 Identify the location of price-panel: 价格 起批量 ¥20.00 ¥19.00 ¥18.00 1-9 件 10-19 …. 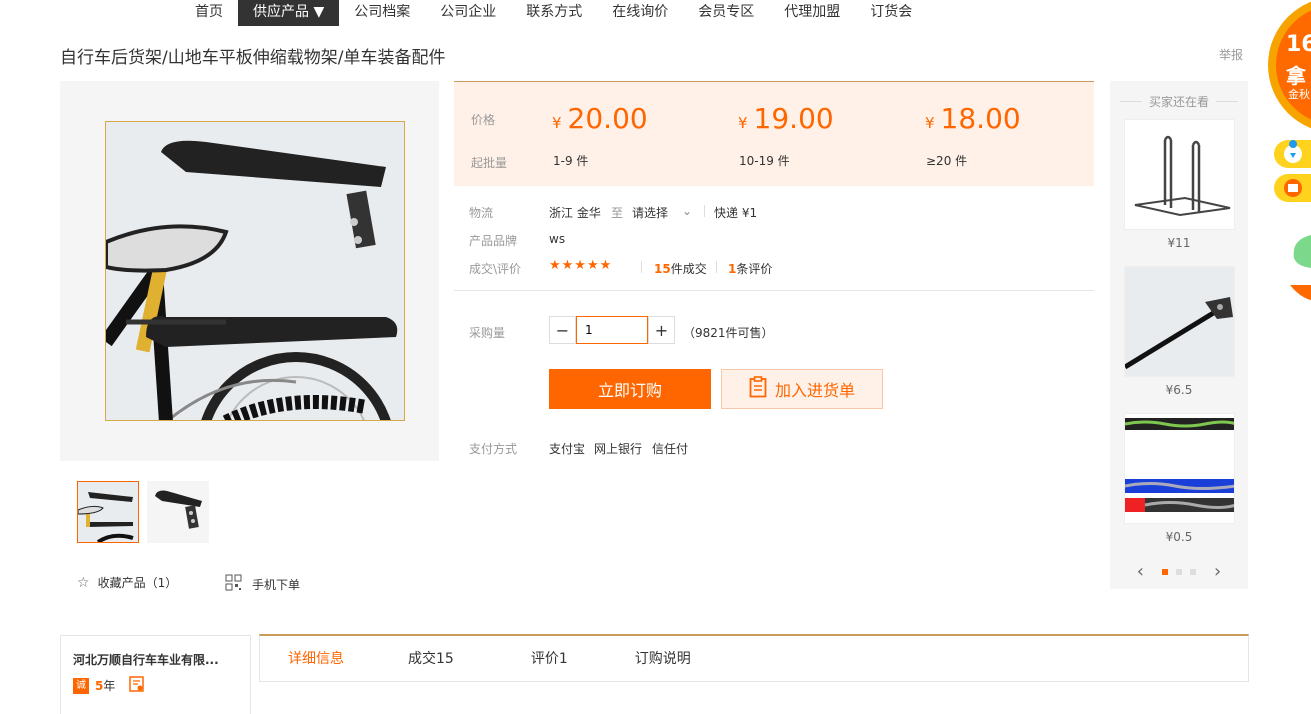
(774, 133).